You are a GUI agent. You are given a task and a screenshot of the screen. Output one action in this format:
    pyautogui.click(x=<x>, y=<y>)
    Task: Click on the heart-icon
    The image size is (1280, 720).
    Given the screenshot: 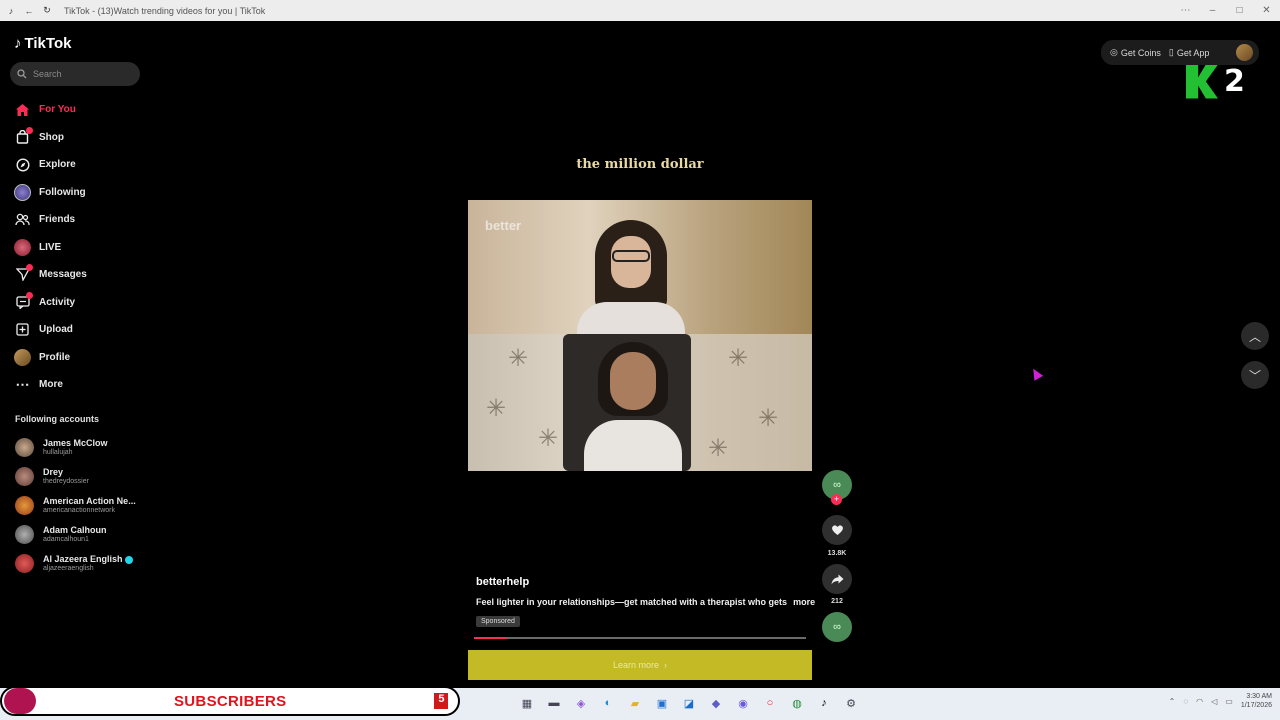 What is the action you would take?
    pyautogui.click(x=837, y=530)
    